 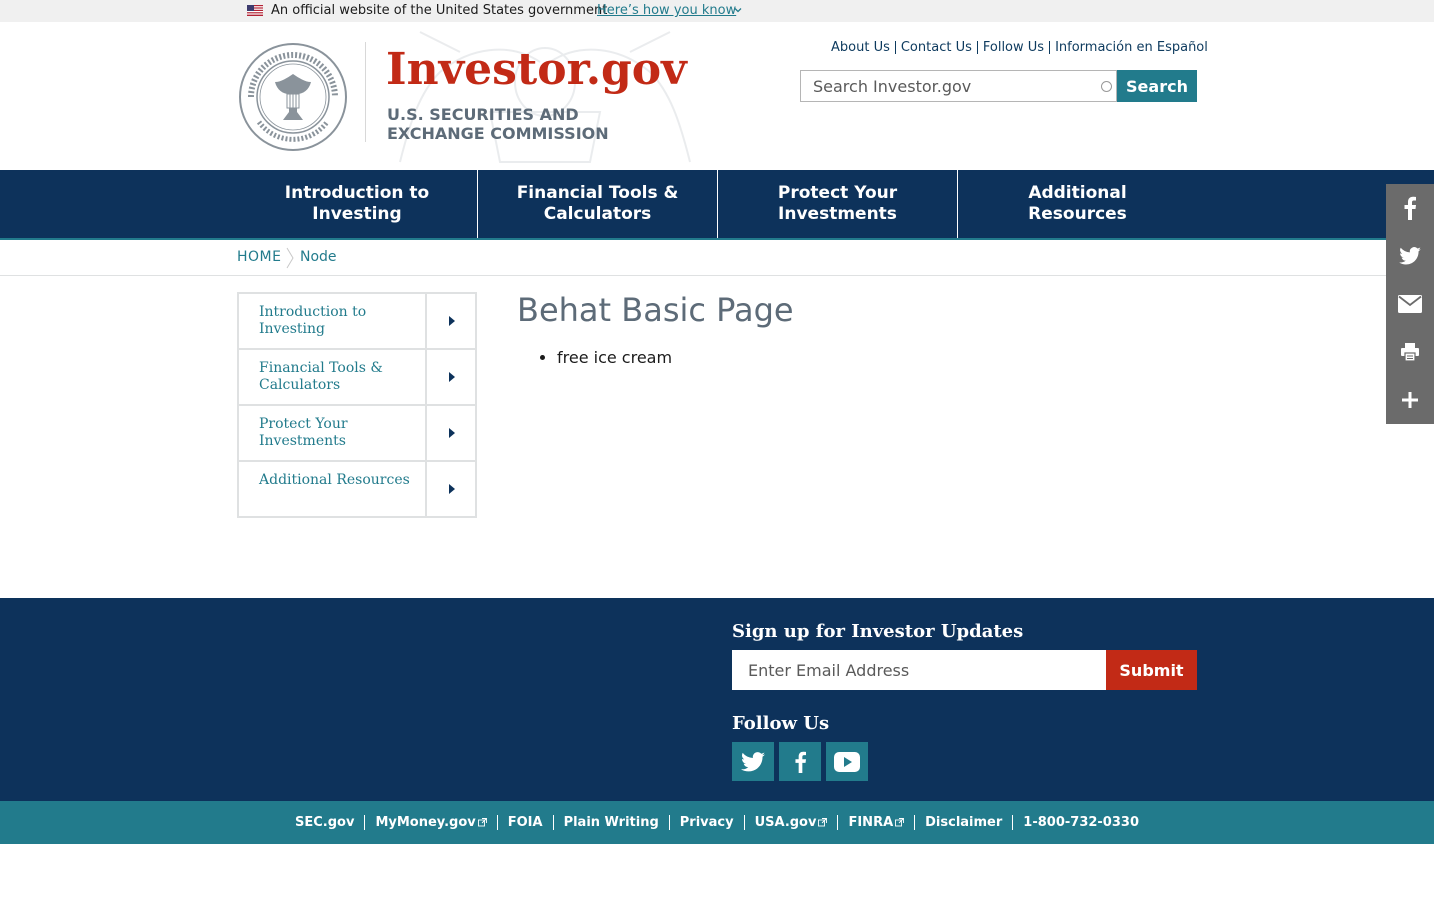 I want to click on contact-us-link: Contact Us, so click(x=936, y=47).